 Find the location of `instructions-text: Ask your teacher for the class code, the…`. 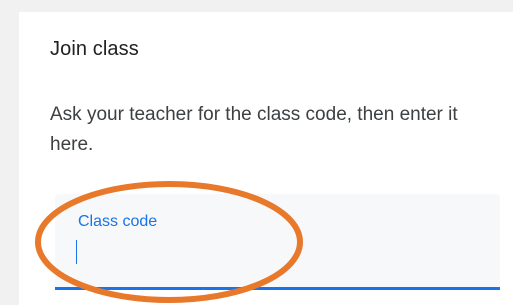

instructions-text: Ask your teacher for the class code, the… is located at coordinates (254, 129).